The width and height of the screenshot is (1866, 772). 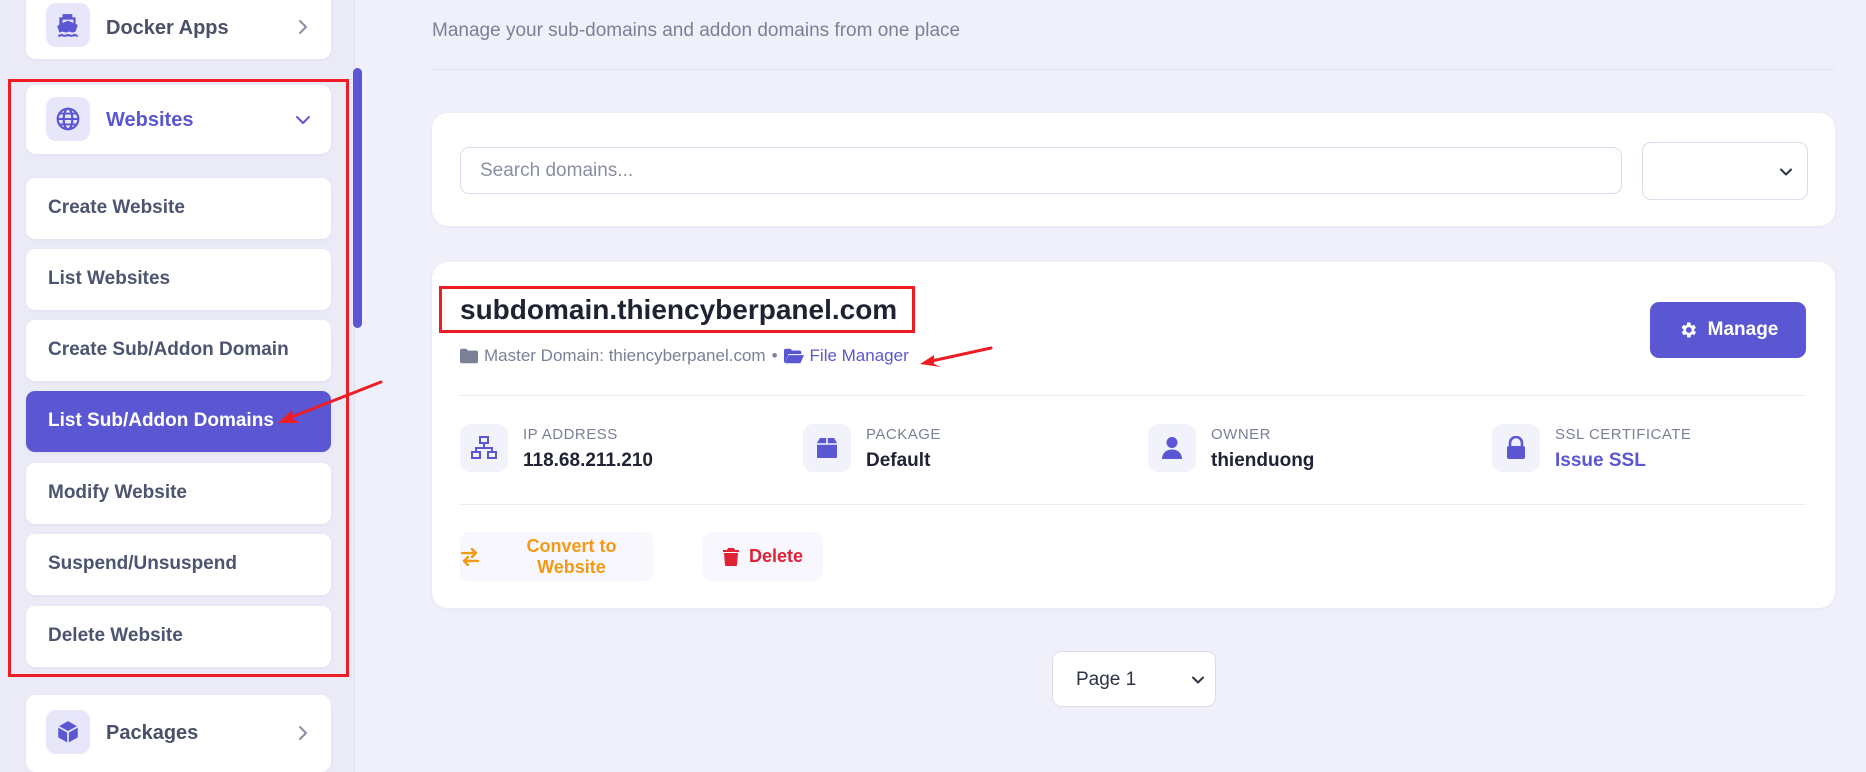 I want to click on folder-open-icon, so click(x=793, y=356).